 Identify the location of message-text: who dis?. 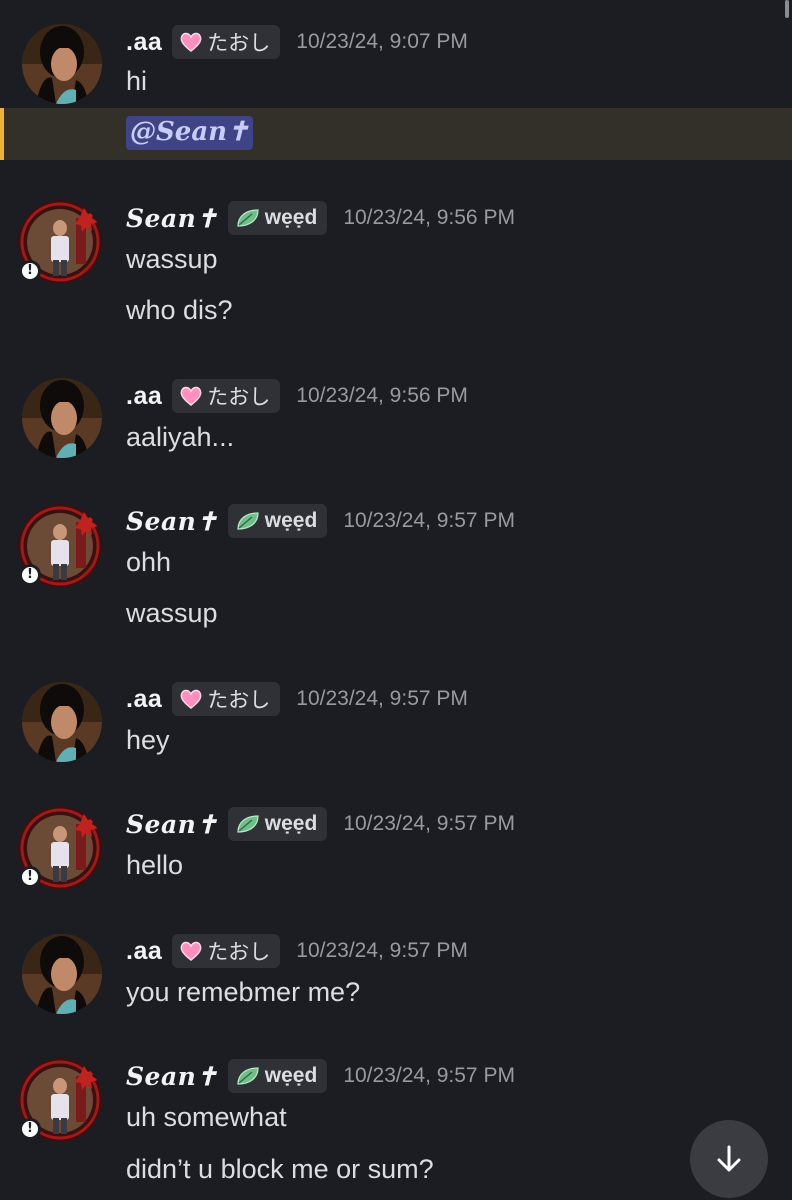
(179, 310).